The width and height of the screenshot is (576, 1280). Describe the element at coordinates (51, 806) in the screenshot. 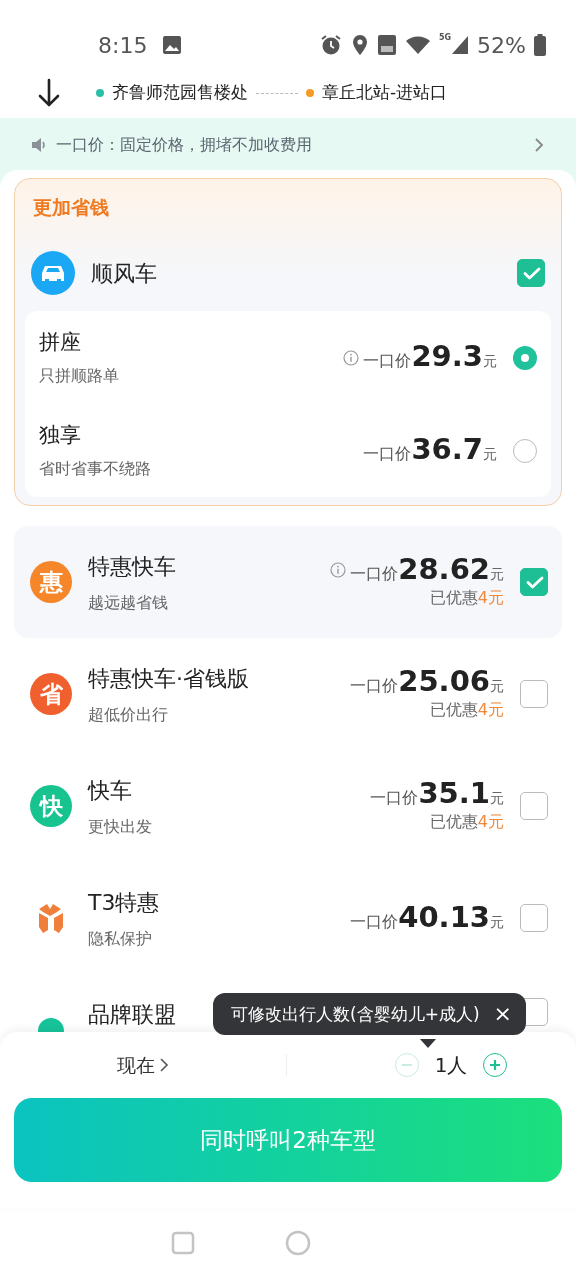

I see `ride-icon: 快` at that location.